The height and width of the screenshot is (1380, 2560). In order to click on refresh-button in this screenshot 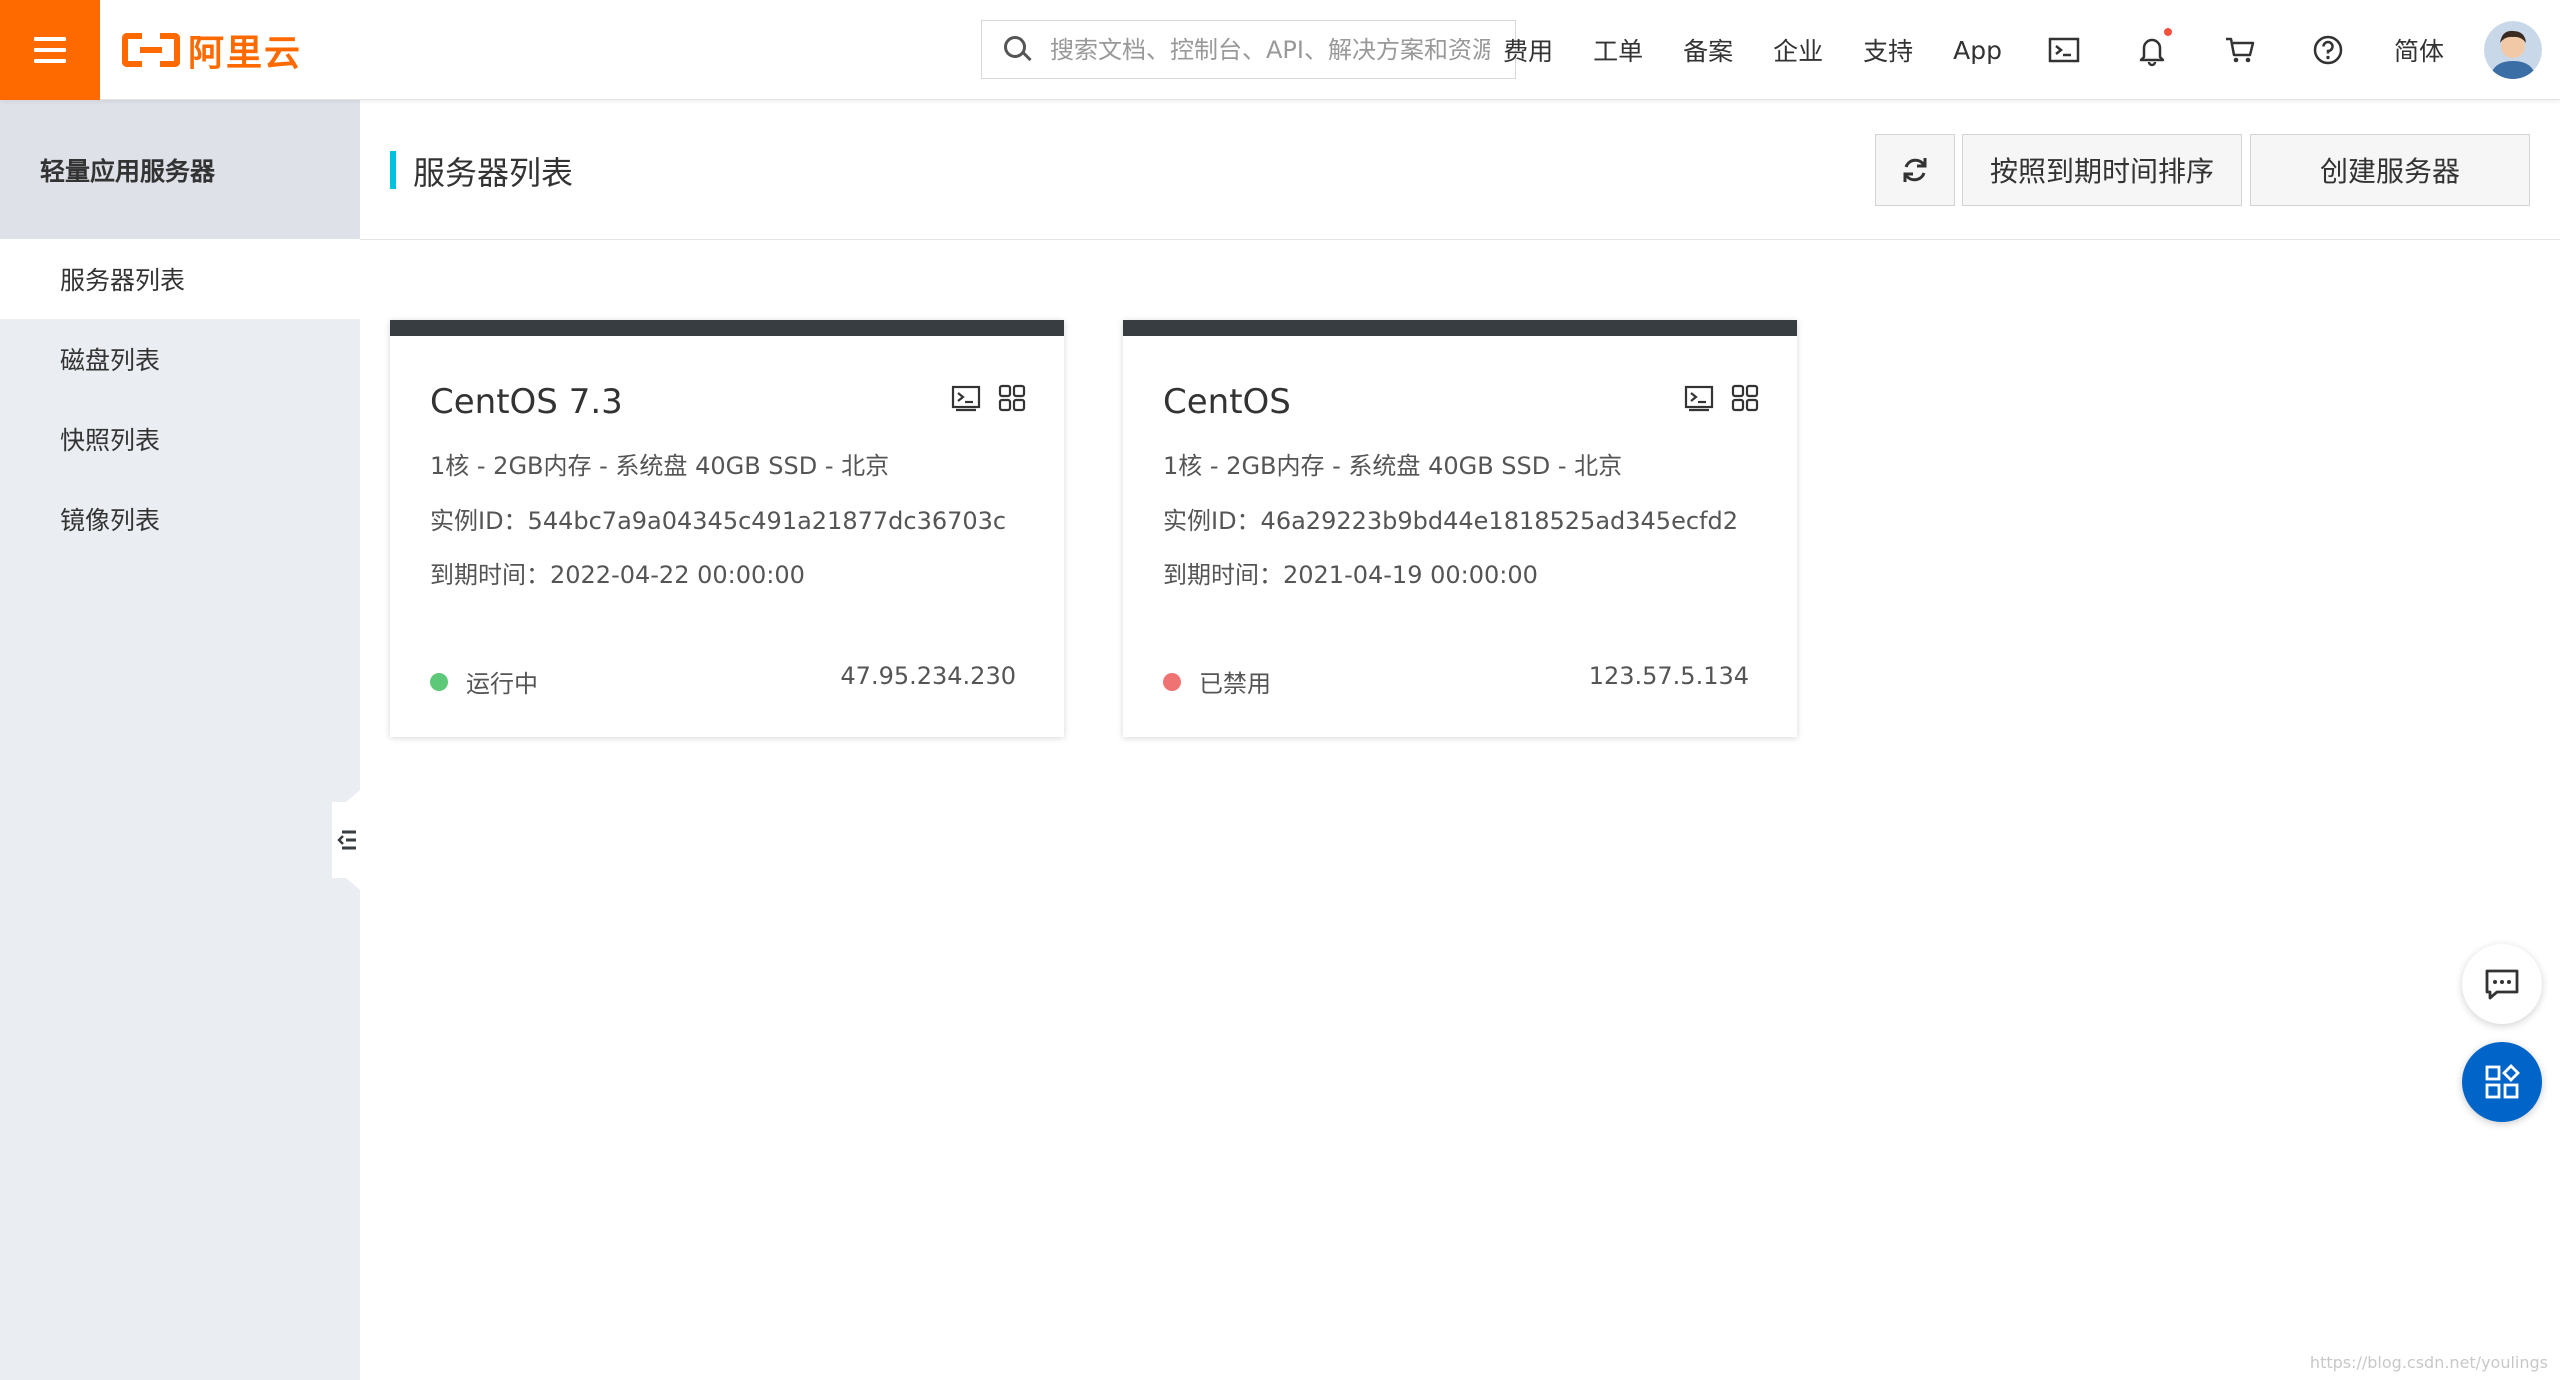, I will do `click(1915, 170)`.